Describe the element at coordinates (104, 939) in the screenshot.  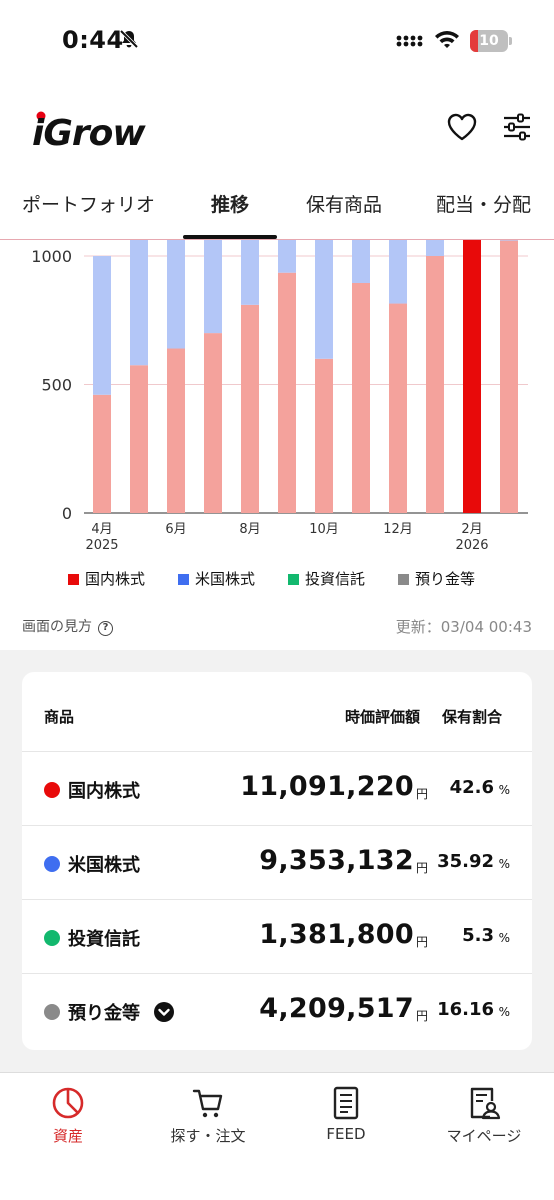
I see `row-name: 投資信託` at that location.